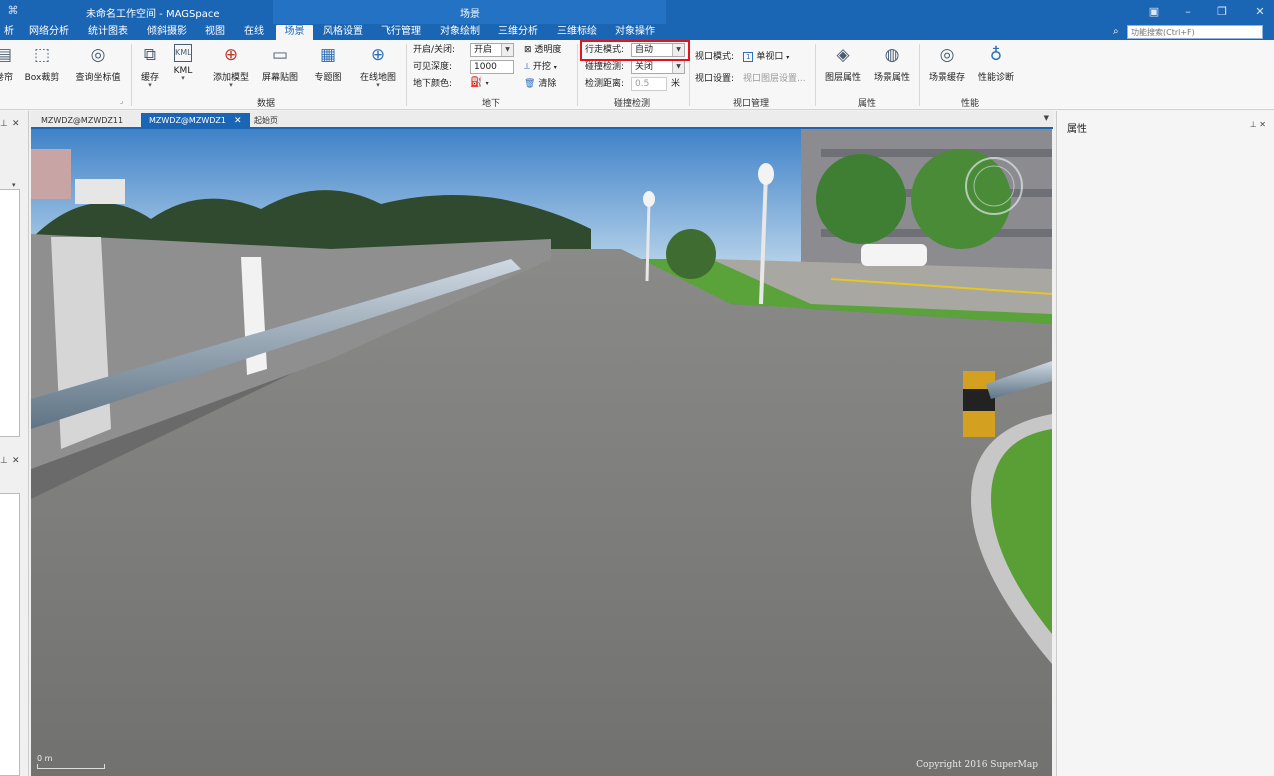  Describe the element at coordinates (947, 69) in the screenshot. I see `scene-cache-button: ◎ 场景缓存` at that location.